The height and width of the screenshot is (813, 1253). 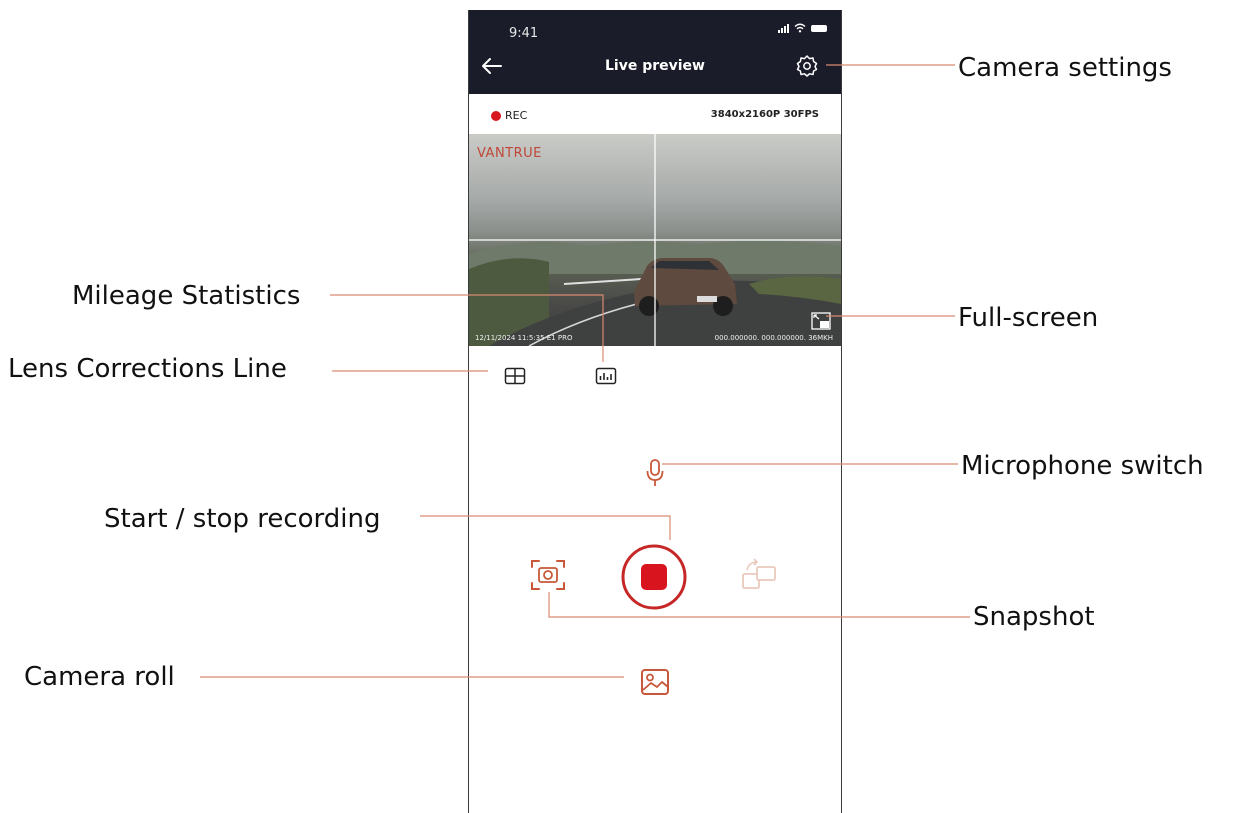 What do you see at coordinates (1065, 68) in the screenshot?
I see `callout-camera-settings: Camera settings` at bounding box center [1065, 68].